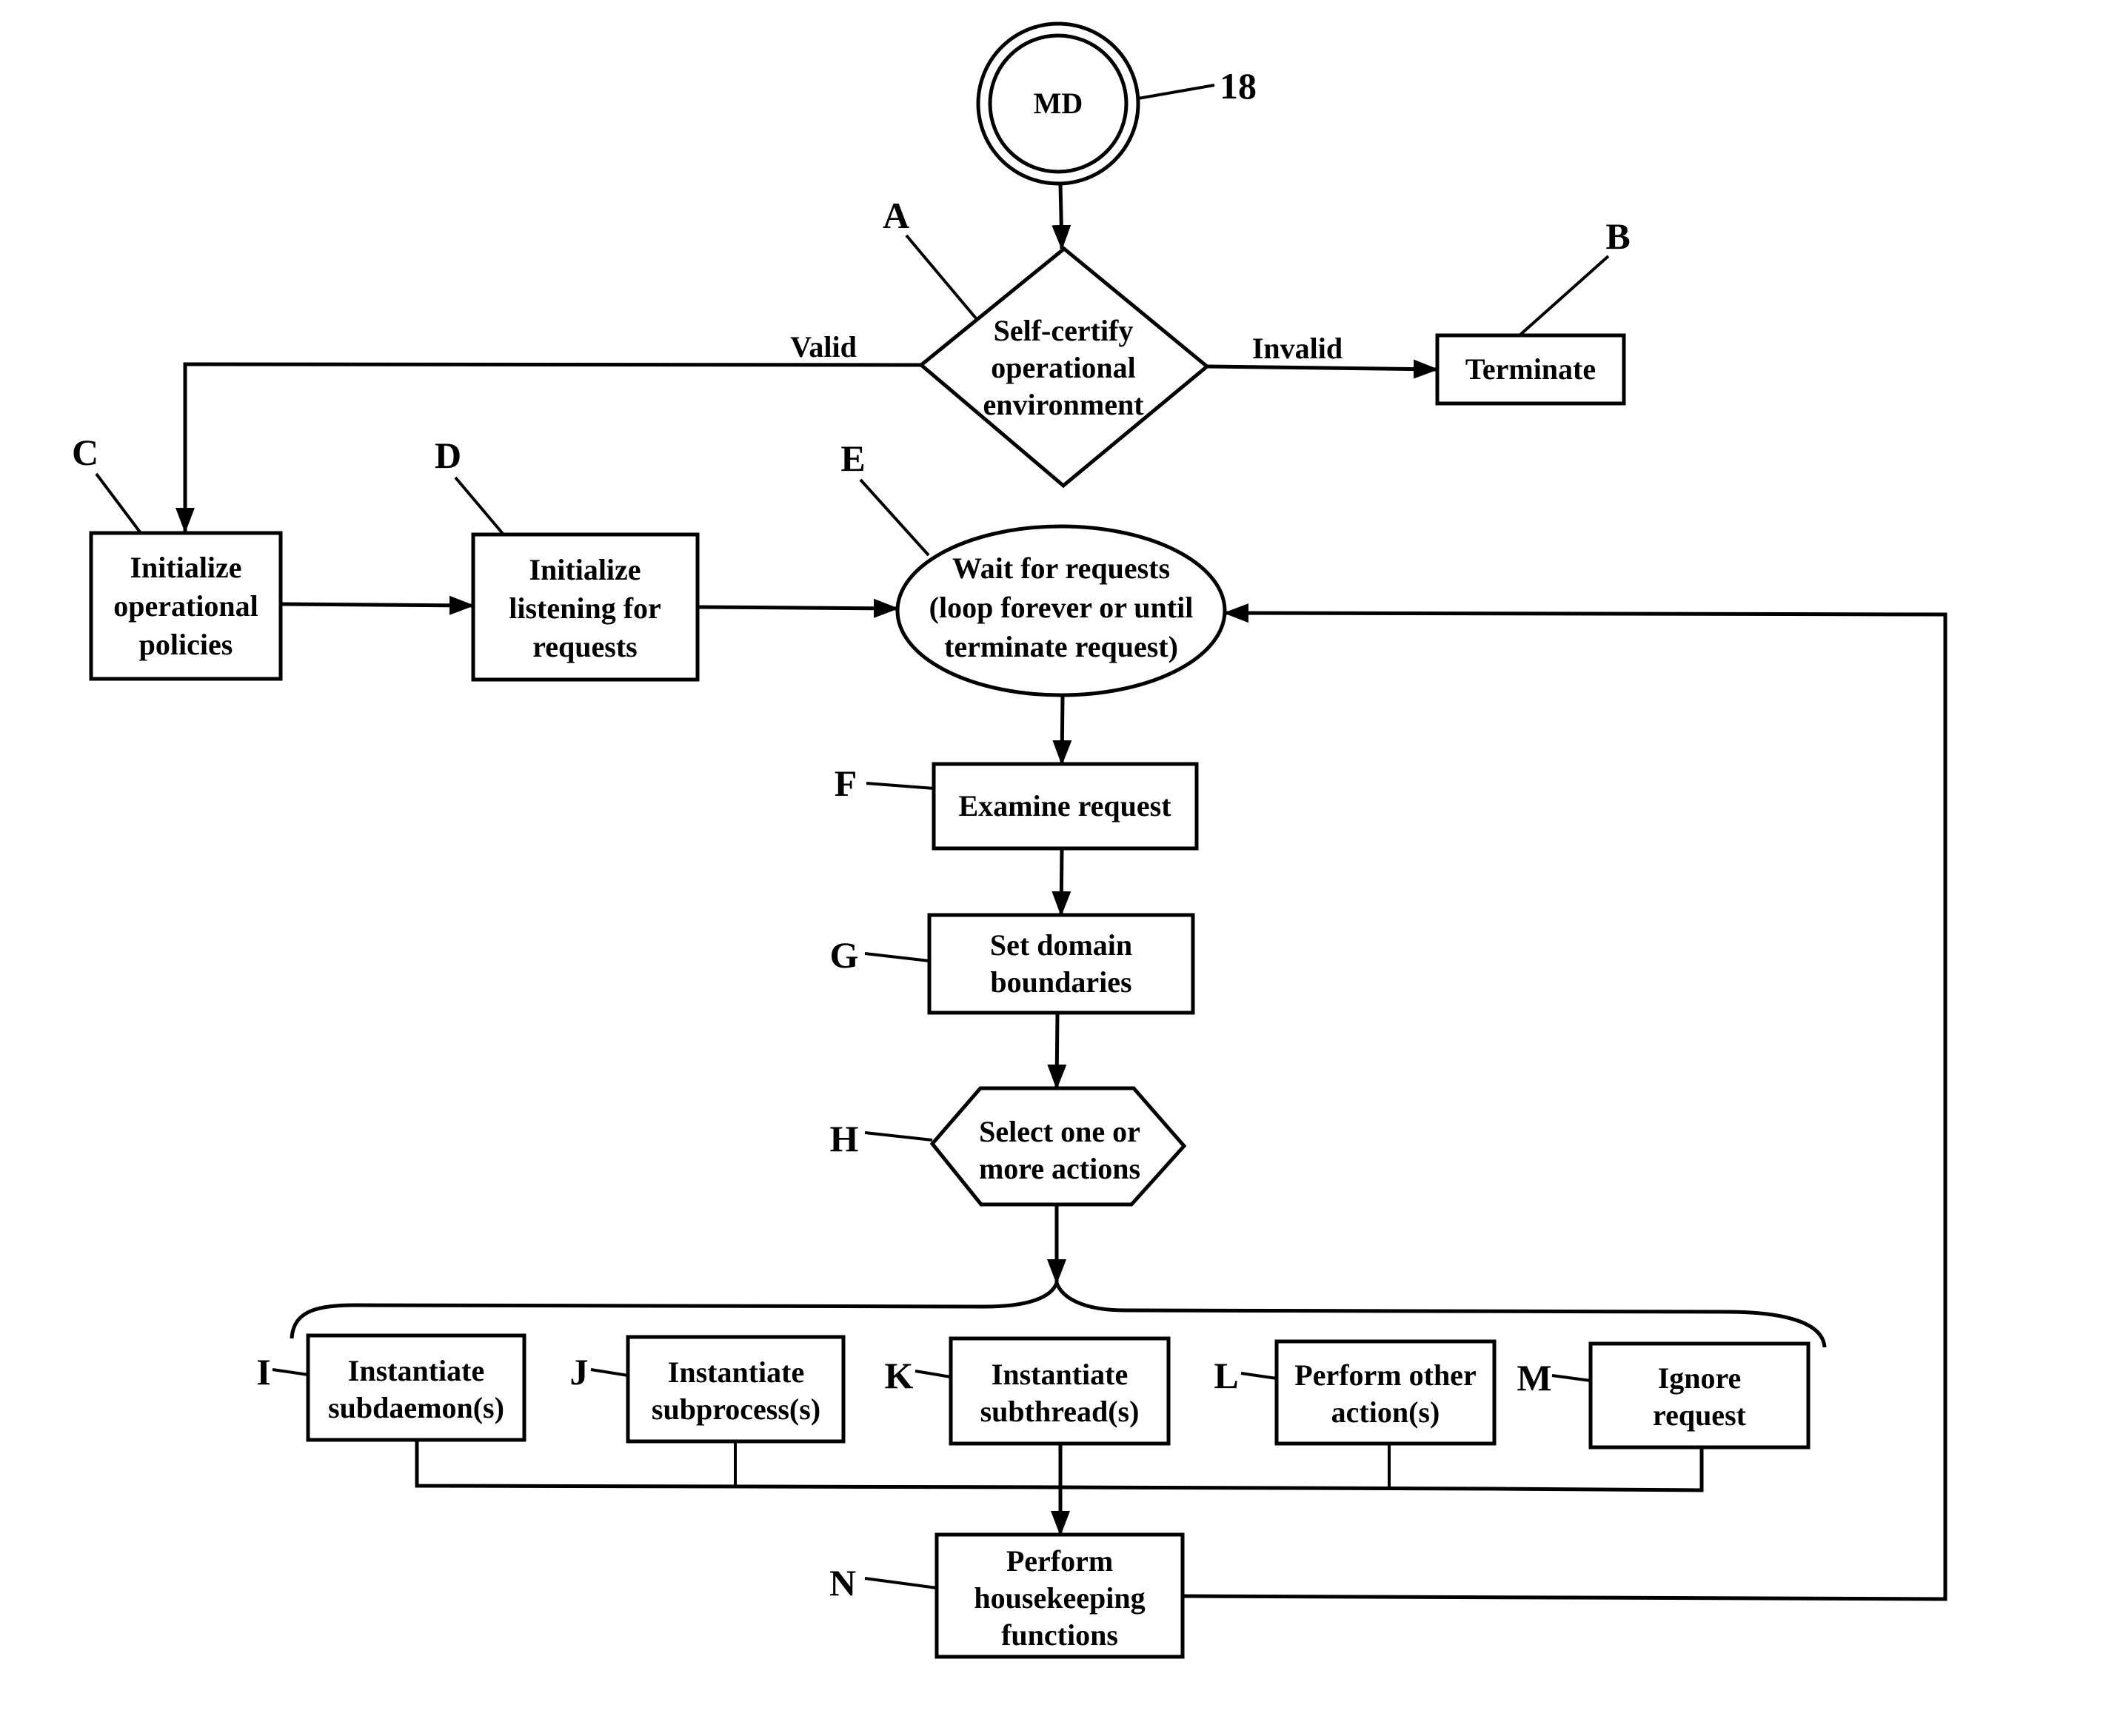  I want to click on md-label: MD, so click(1058, 103).